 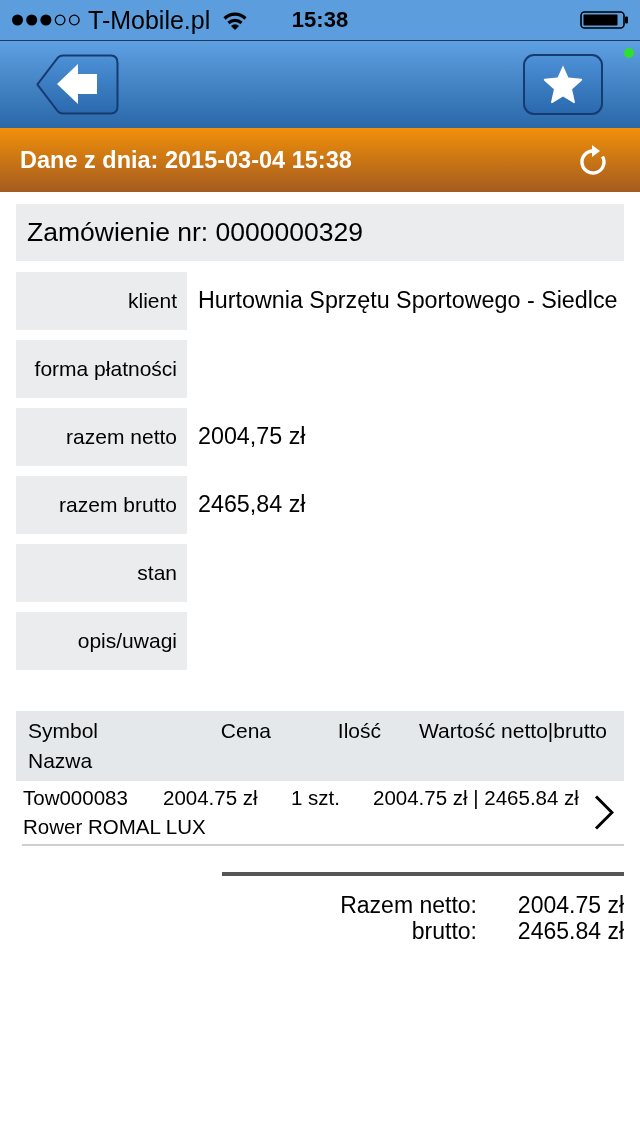 What do you see at coordinates (323, 813) in the screenshot?
I see `table-row: Tow000083 2004.75 zł 1 szt. 2004.75 zł | 2465.84 zł Rower ROMAL LUX` at bounding box center [323, 813].